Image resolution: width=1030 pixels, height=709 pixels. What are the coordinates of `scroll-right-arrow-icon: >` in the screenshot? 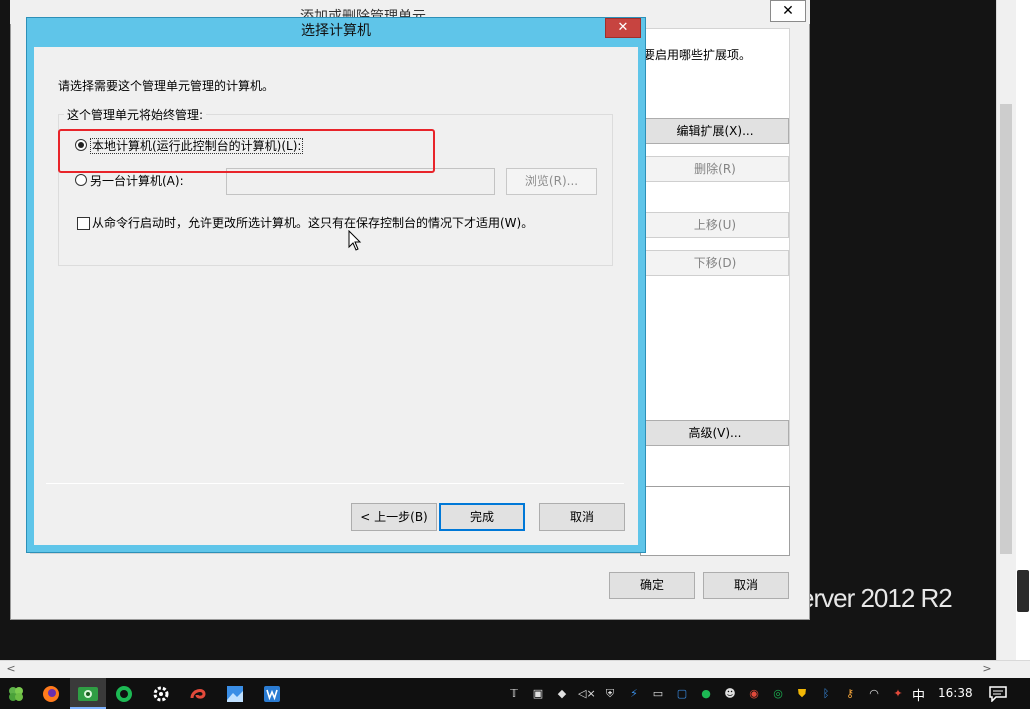 It's located at (987, 669).